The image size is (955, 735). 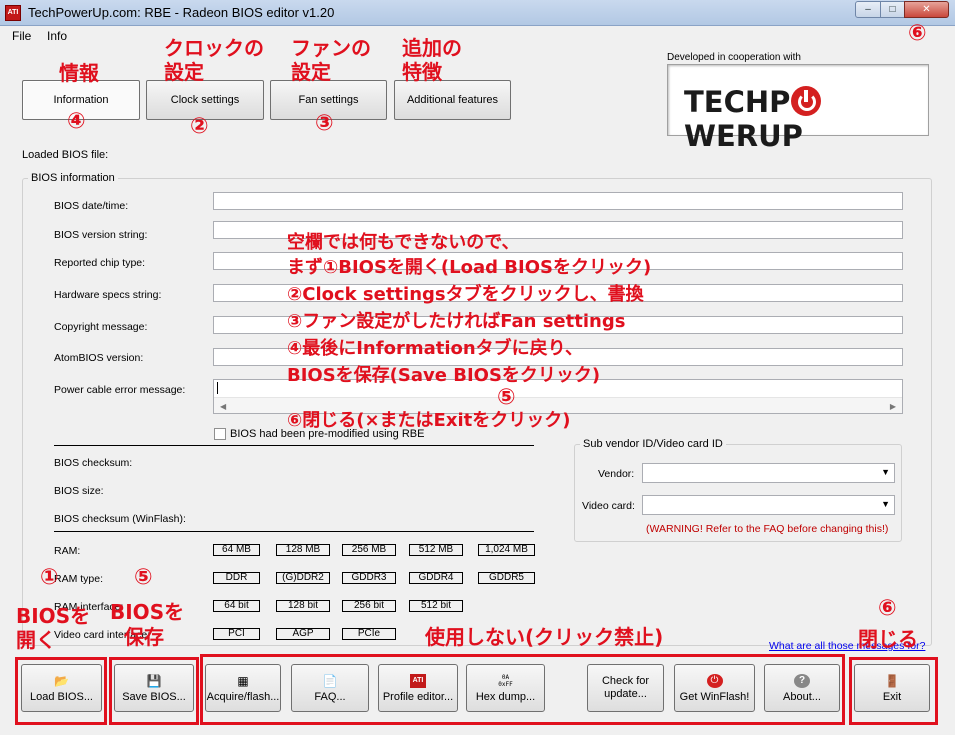 I want to click on power-icon, so click(x=806, y=101).